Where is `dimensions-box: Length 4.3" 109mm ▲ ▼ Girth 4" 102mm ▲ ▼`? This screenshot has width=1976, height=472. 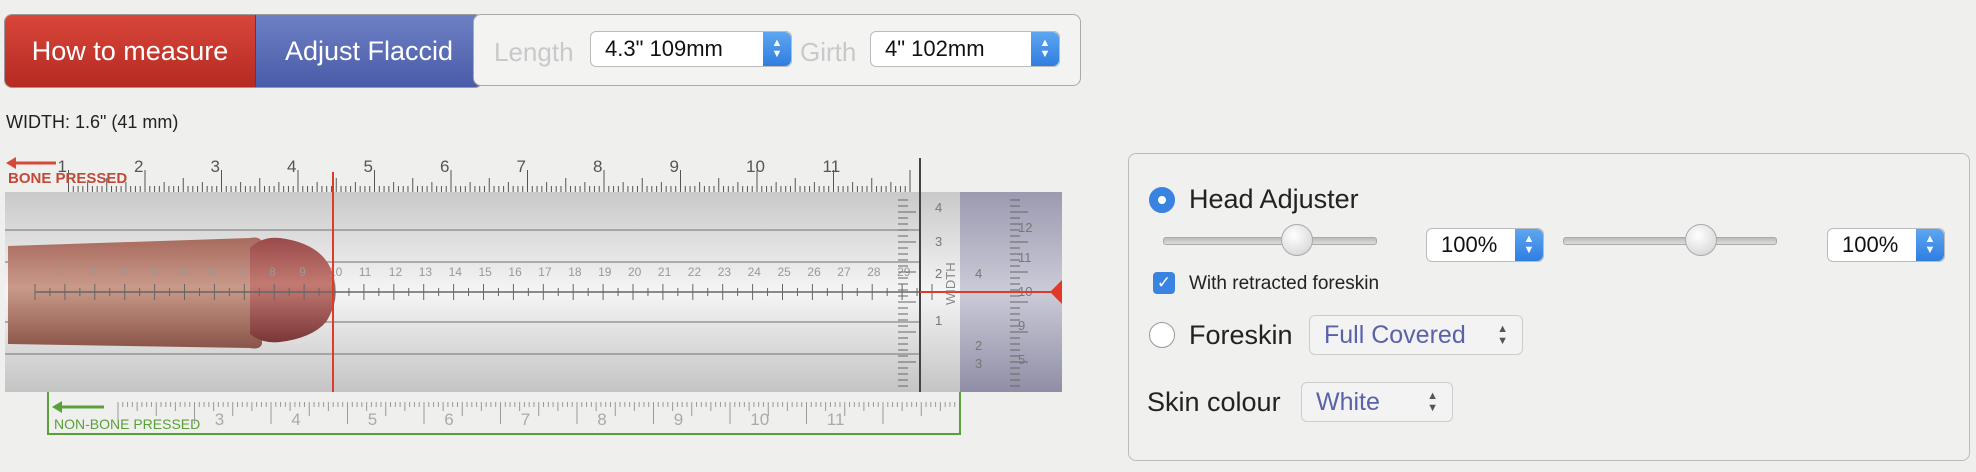 dimensions-box: Length 4.3" 109mm ▲ ▼ Girth 4" 102mm ▲ ▼ is located at coordinates (777, 50).